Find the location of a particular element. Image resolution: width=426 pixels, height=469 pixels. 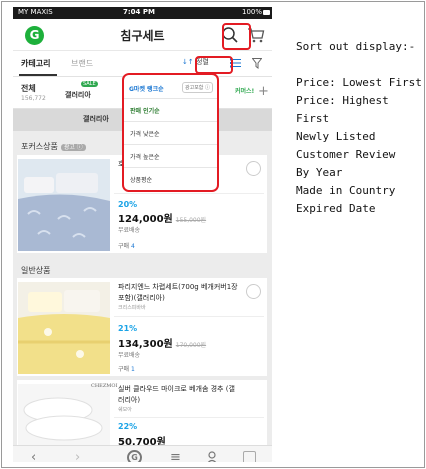

search-highlight-box is located at coordinates (236, 36).